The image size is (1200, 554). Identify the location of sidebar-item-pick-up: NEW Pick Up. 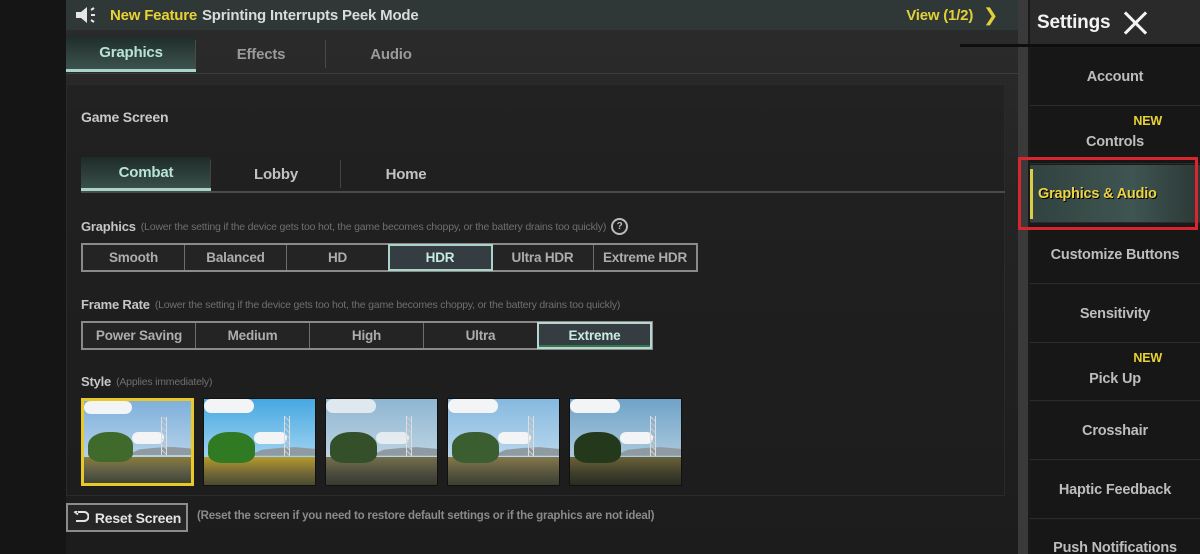
(1115, 372).